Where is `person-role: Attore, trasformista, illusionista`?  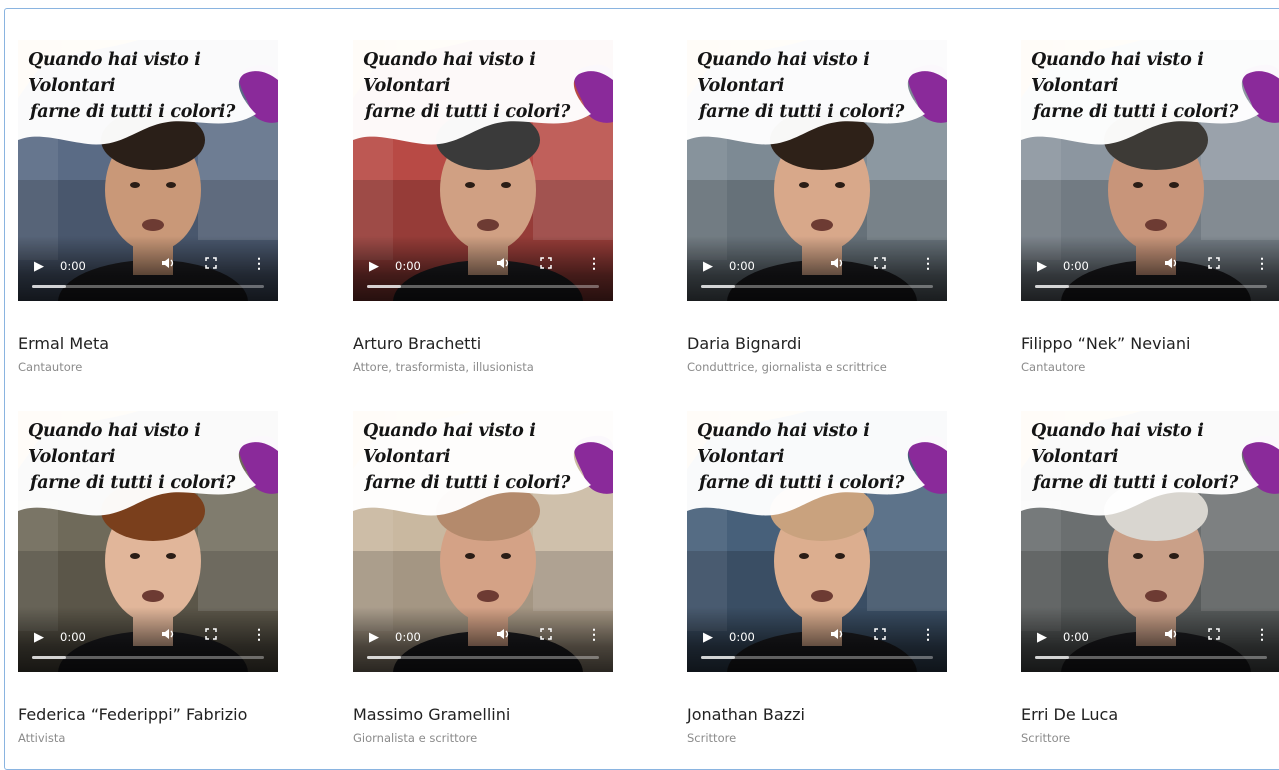
person-role: Attore, trasformista, illusionista is located at coordinates (443, 367).